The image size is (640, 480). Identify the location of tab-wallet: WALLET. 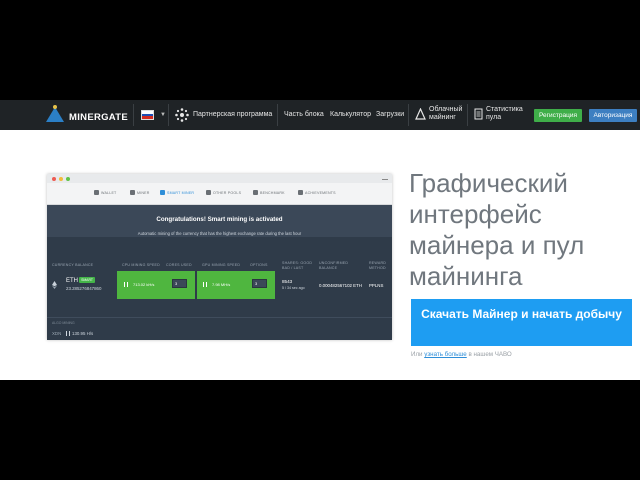
(105, 192).